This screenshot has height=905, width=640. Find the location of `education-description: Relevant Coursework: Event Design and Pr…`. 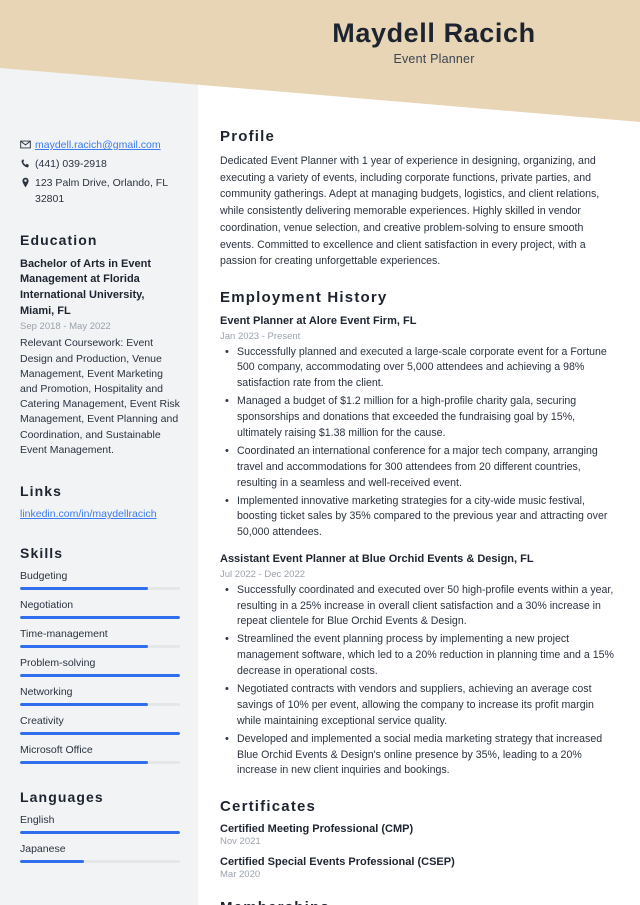

education-description: Relevant Coursework: Event Design and Pr… is located at coordinates (100, 396).